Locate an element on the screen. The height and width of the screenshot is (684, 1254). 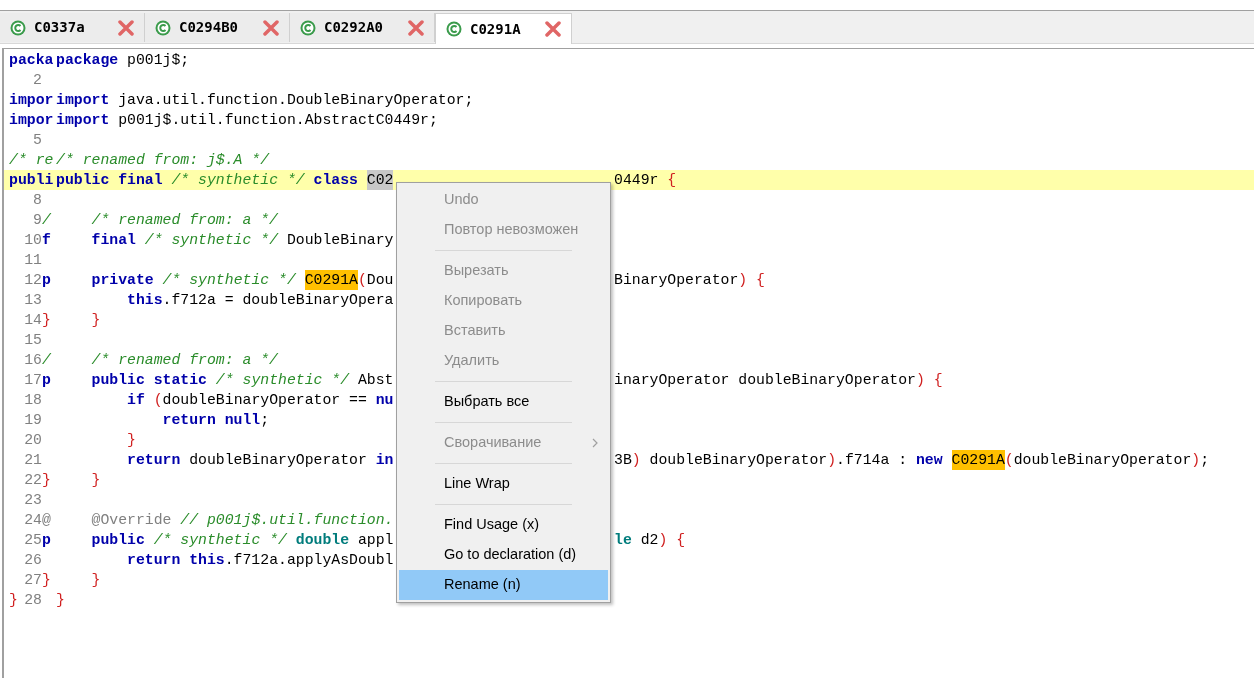
line-number: 8 is located at coordinates (37, 200).